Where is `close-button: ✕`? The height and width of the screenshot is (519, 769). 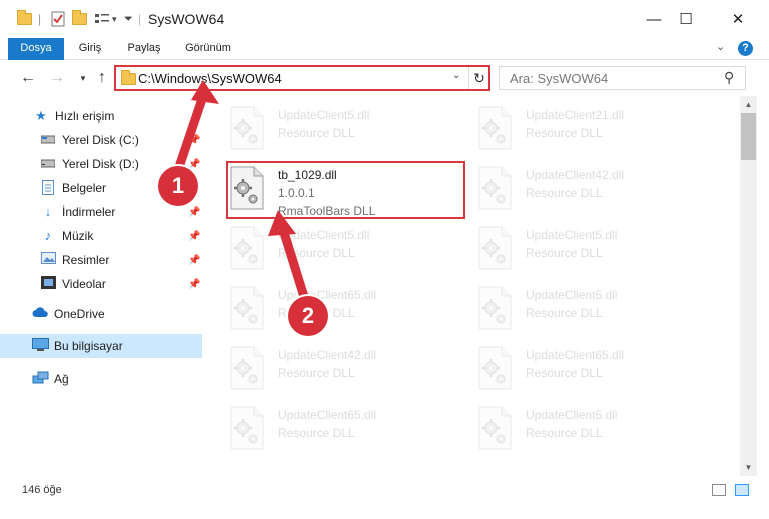
close-button: ✕ is located at coordinates (738, 19).